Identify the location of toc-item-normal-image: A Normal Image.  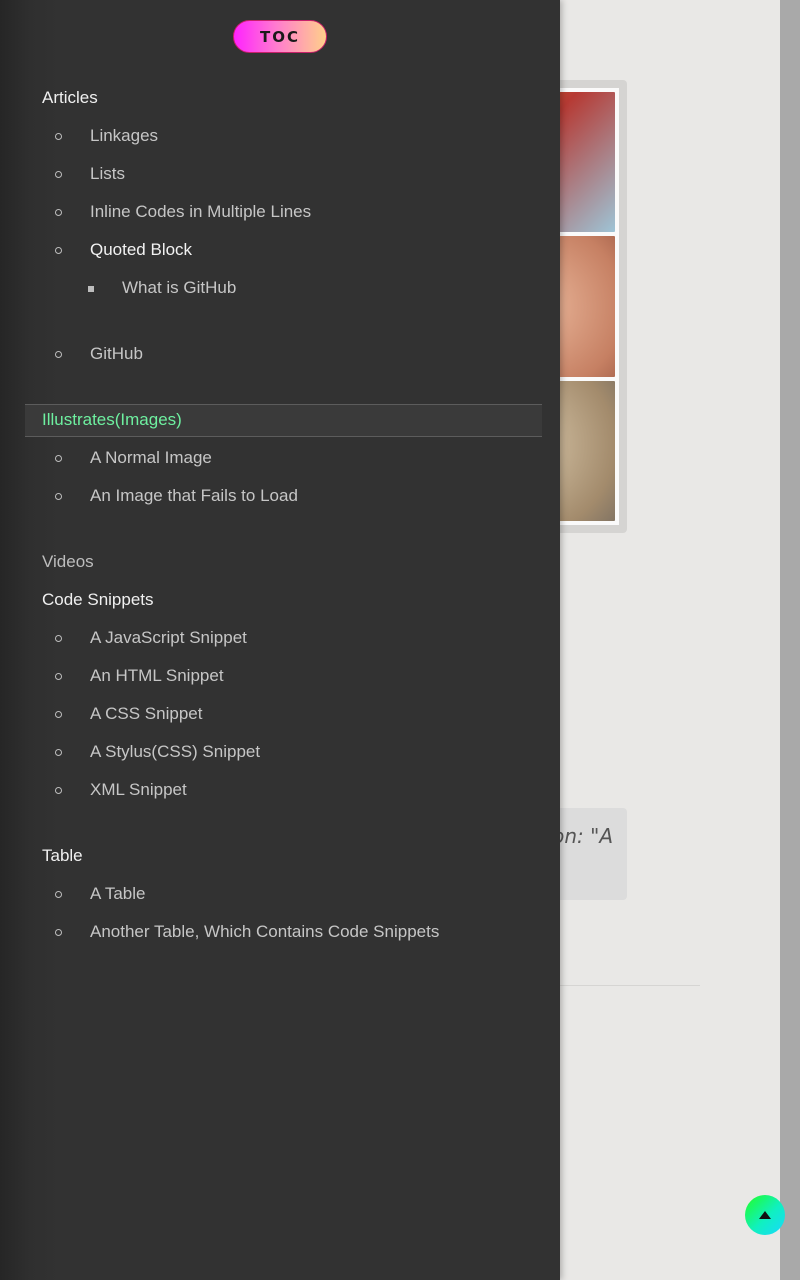
(151, 458).